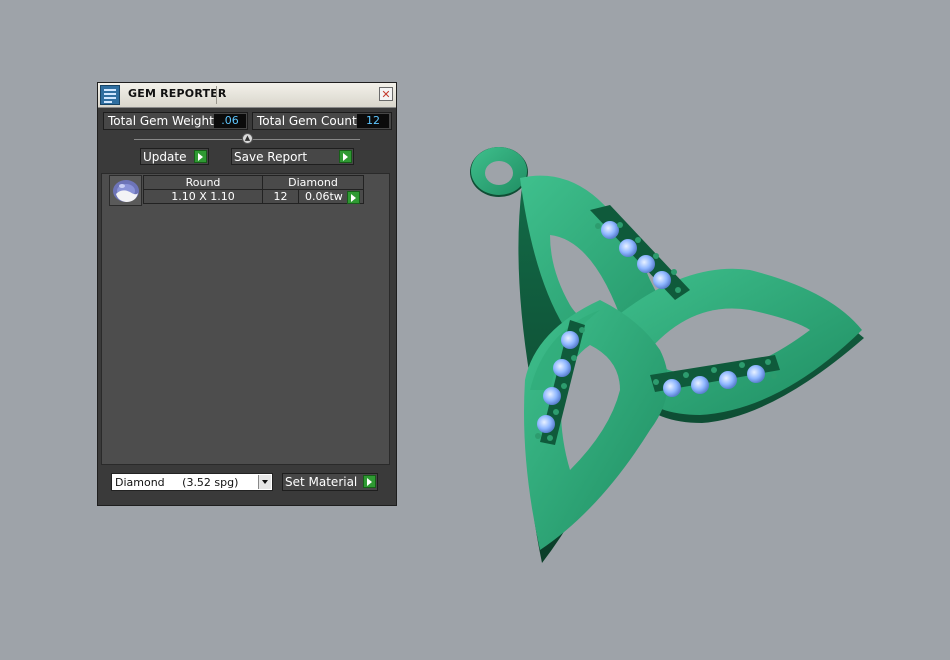 This screenshot has height=660, width=950. I want to click on total-weight-value: .06, so click(230, 121).